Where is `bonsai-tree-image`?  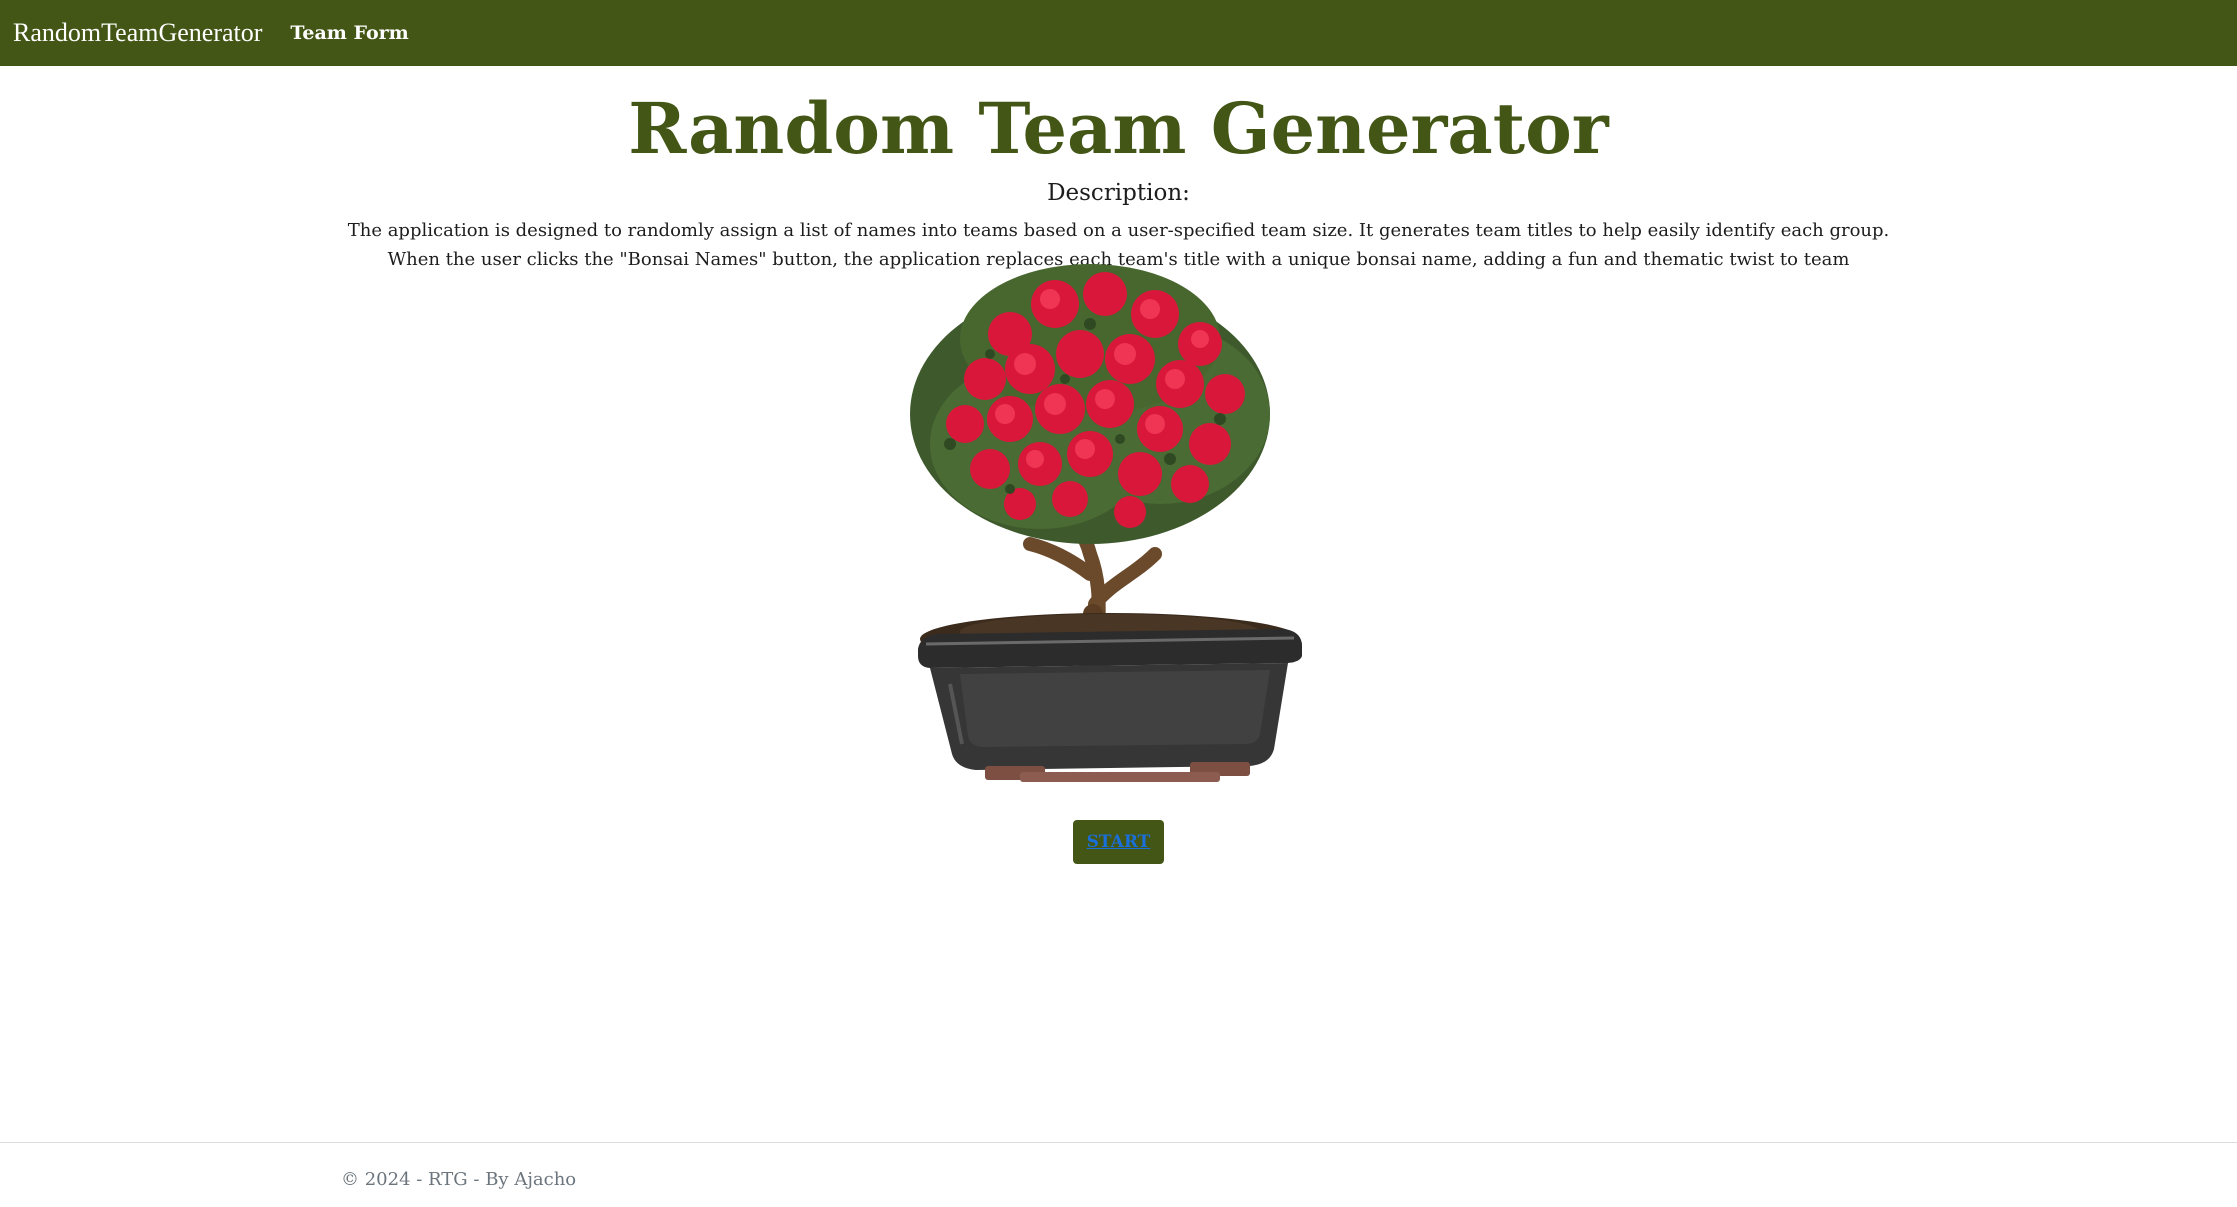 bonsai-tree-image is located at coordinates (1115, 519).